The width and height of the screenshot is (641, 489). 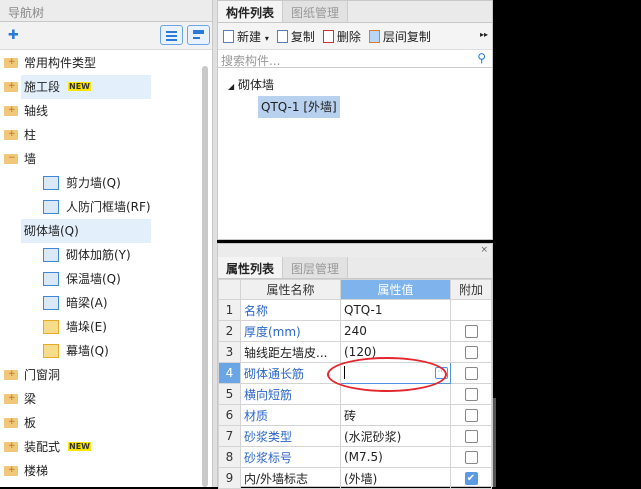 What do you see at coordinates (30, 135) in the screenshot?
I see `tree-item-label: 柱` at bounding box center [30, 135].